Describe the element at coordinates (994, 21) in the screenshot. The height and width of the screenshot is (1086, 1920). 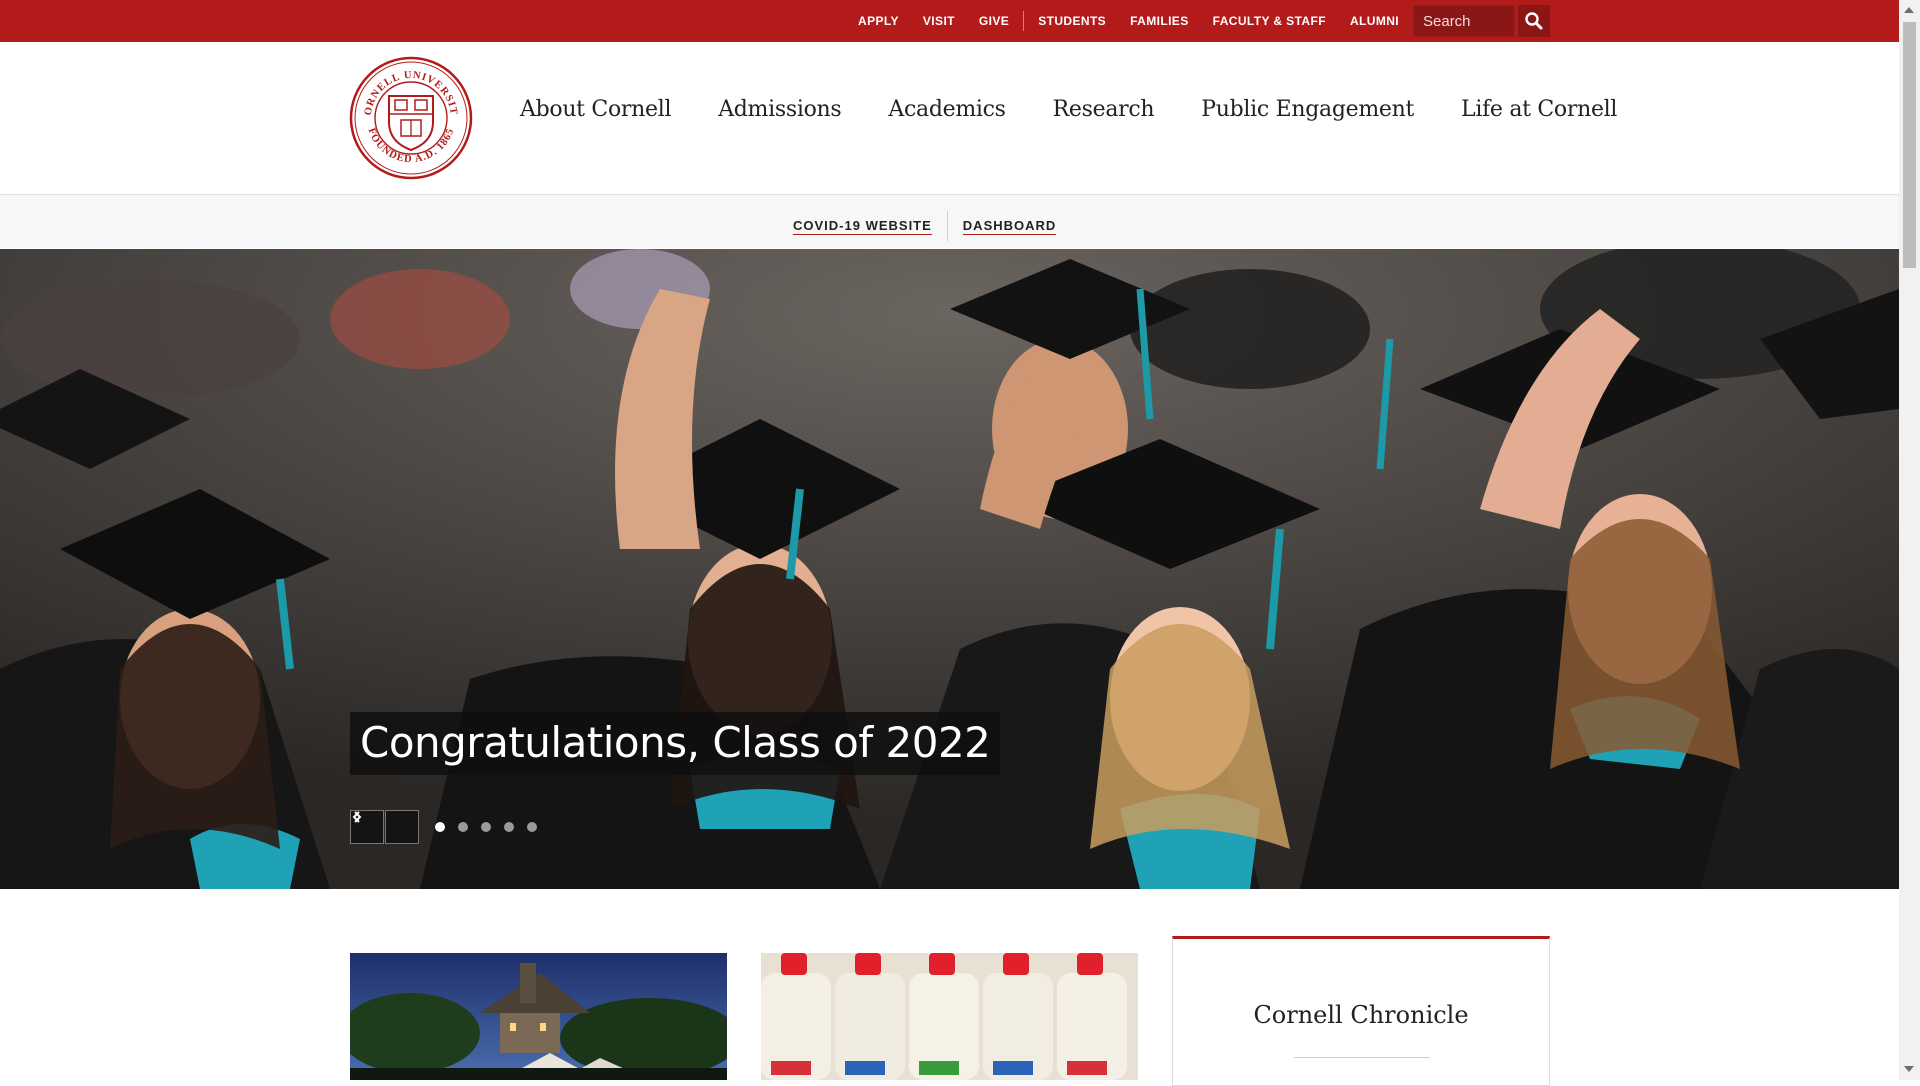
I see `util-link-give: GIVE` at that location.